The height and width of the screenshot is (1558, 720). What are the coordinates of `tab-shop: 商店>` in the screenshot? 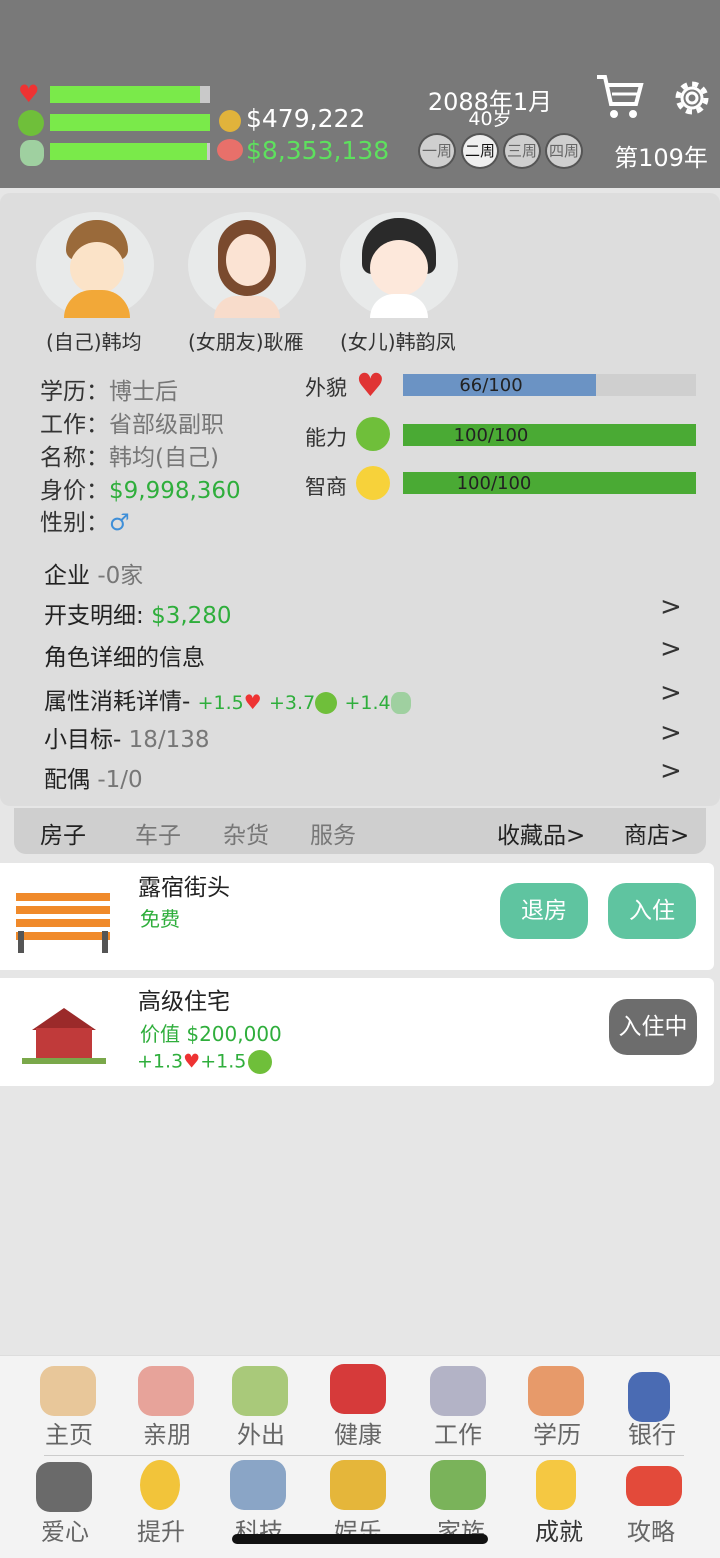 It's located at (656, 833).